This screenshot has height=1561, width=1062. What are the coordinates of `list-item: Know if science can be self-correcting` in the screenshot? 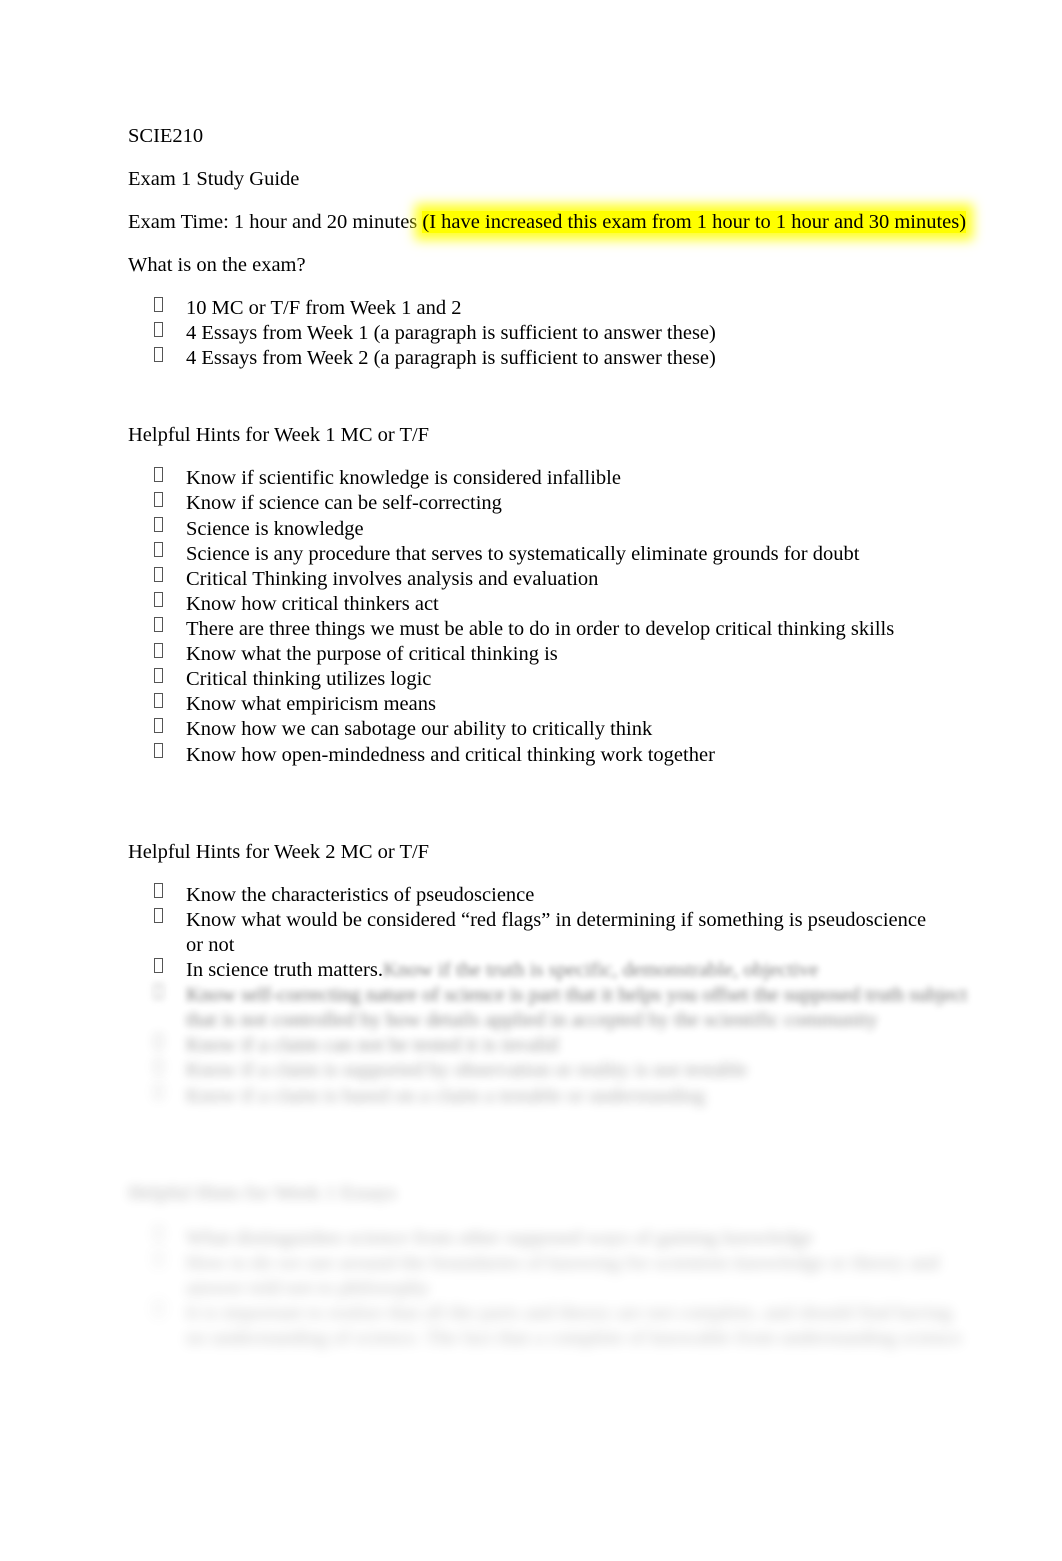 It's located at (534, 503).